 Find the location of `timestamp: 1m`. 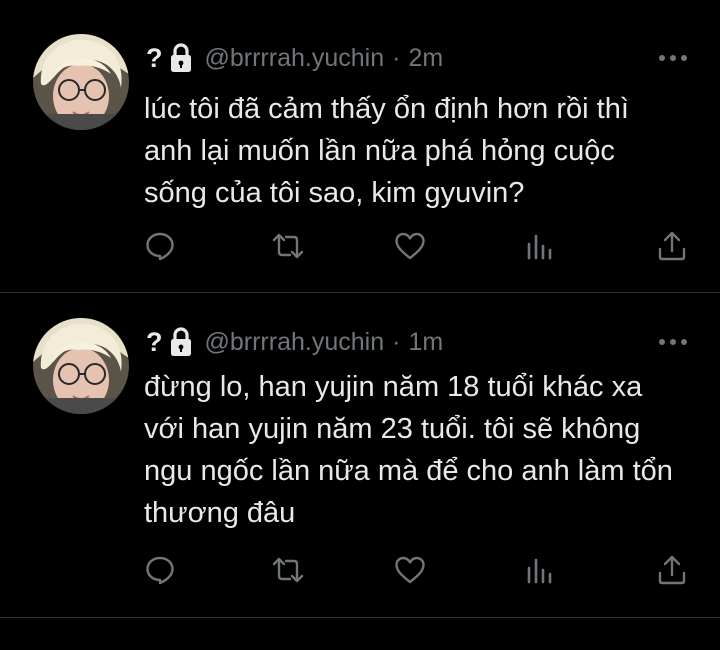

timestamp: 1m is located at coordinates (425, 342).